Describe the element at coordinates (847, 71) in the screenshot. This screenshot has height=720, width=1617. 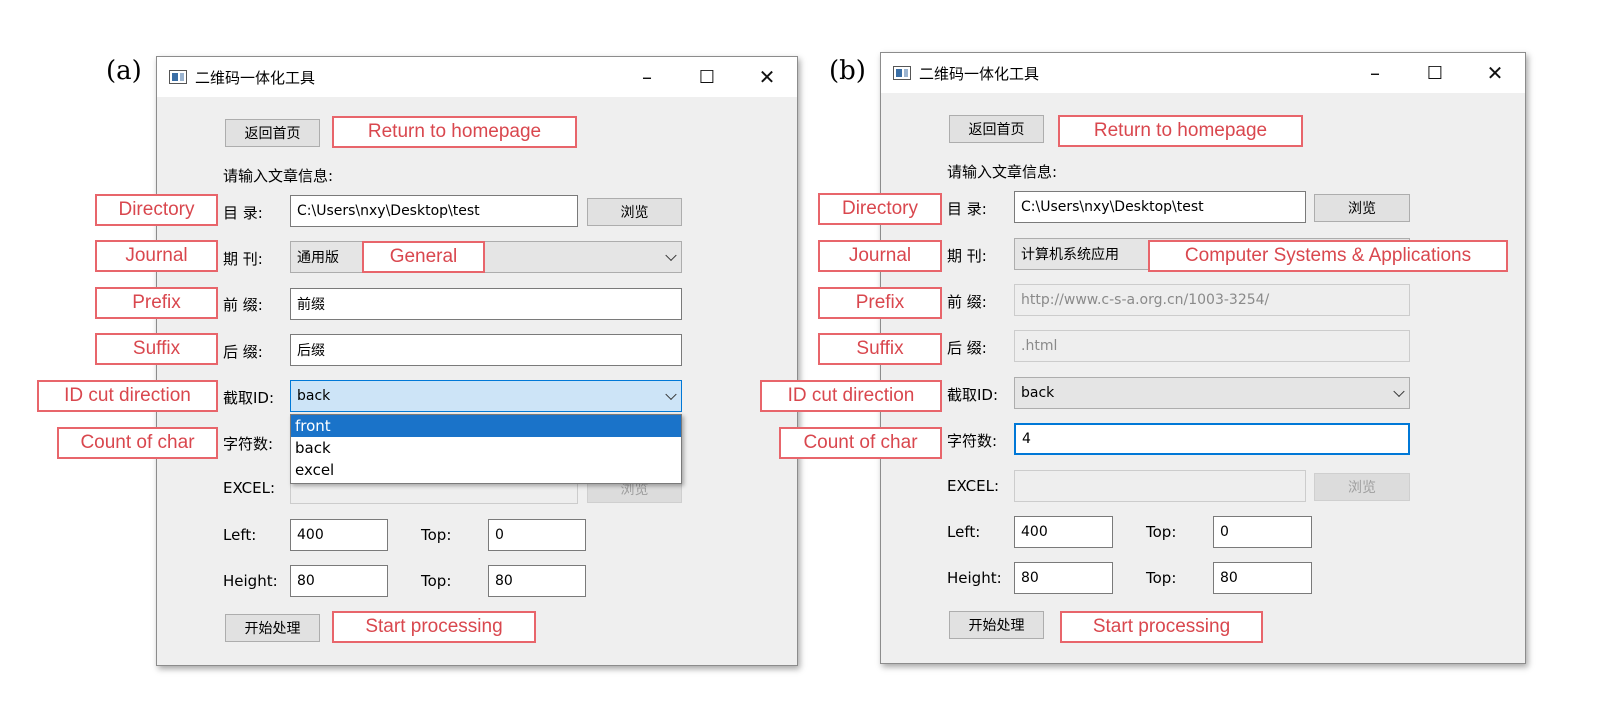
I see `panel-b-label: (b)` at that location.